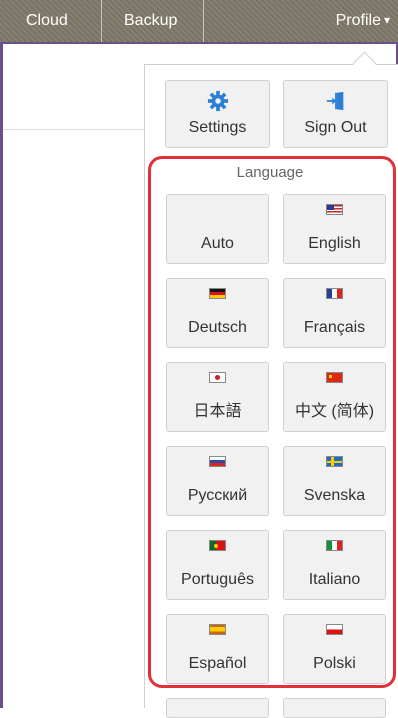 This screenshot has height=718, width=398. What do you see at coordinates (334, 293) in the screenshot?
I see `fr-flag-icon` at bounding box center [334, 293].